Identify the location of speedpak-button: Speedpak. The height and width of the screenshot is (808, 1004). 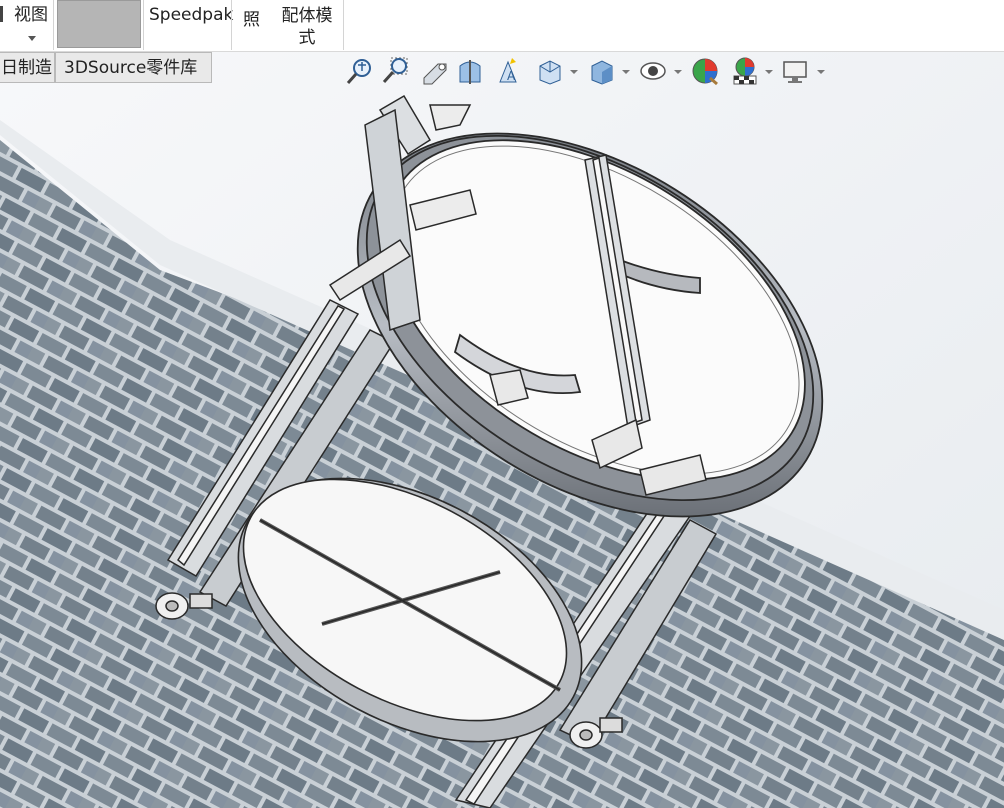
(191, 15).